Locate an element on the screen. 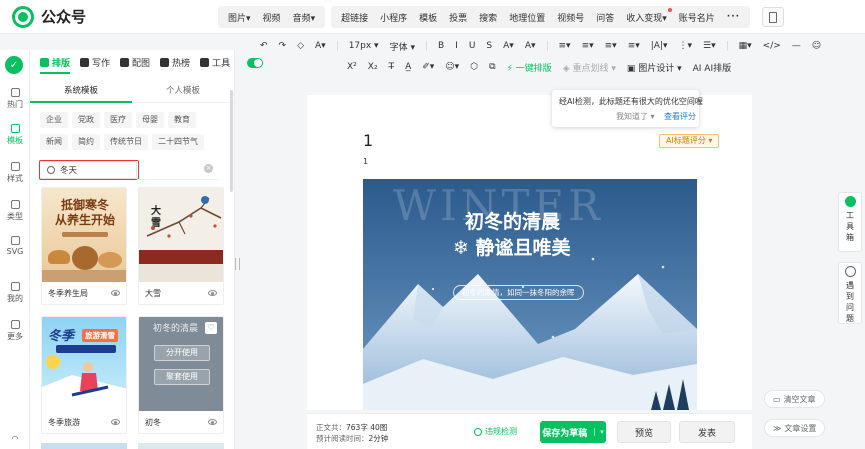 The width and height of the screenshot is (865, 449). publish-button: 发表 is located at coordinates (707, 432).